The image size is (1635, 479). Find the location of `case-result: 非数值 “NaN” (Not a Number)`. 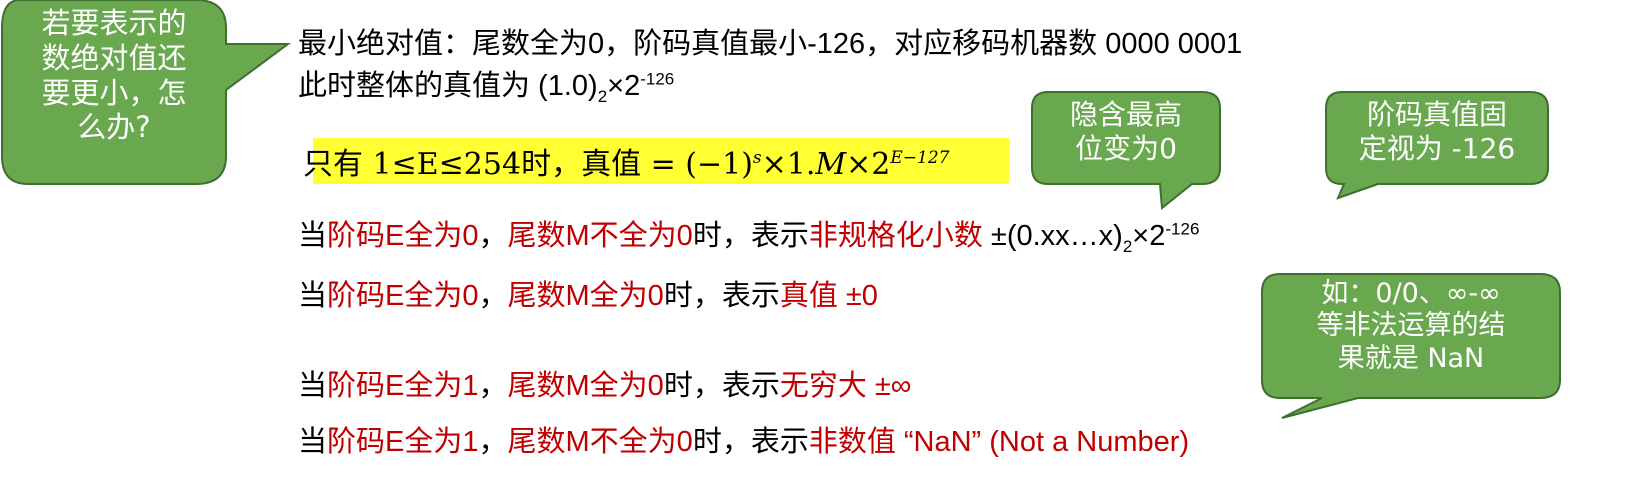

case-result: 非数值 “NaN” (Not a Number) is located at coordinates (999, 442).